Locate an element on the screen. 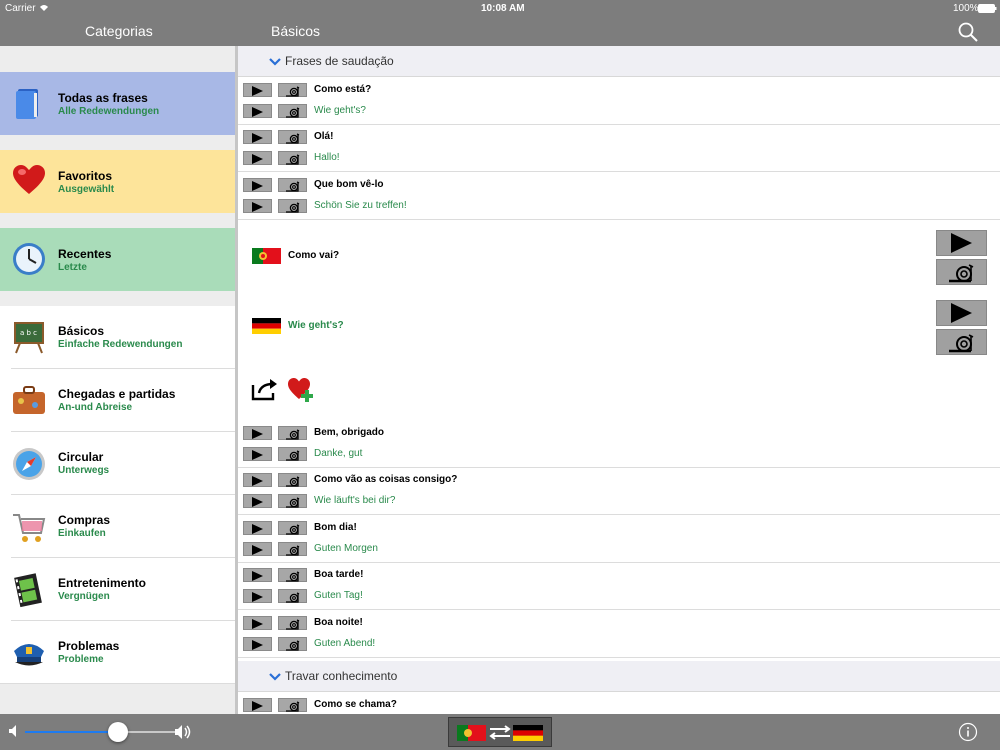 The height and width of the screenshot is (751, 1000). heart-add-icon is located at coordinates (301, 392).